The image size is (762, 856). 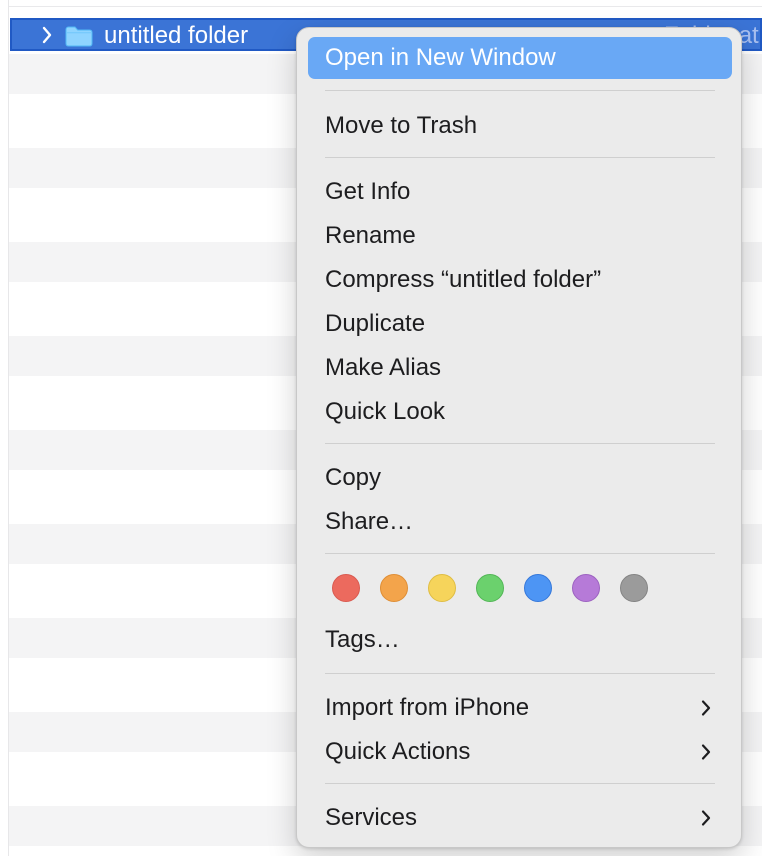 What do you see at coordinates (353, 477) in the screenshot?
I see `menu-item-label: Copy` at bounding box center [353, 477].